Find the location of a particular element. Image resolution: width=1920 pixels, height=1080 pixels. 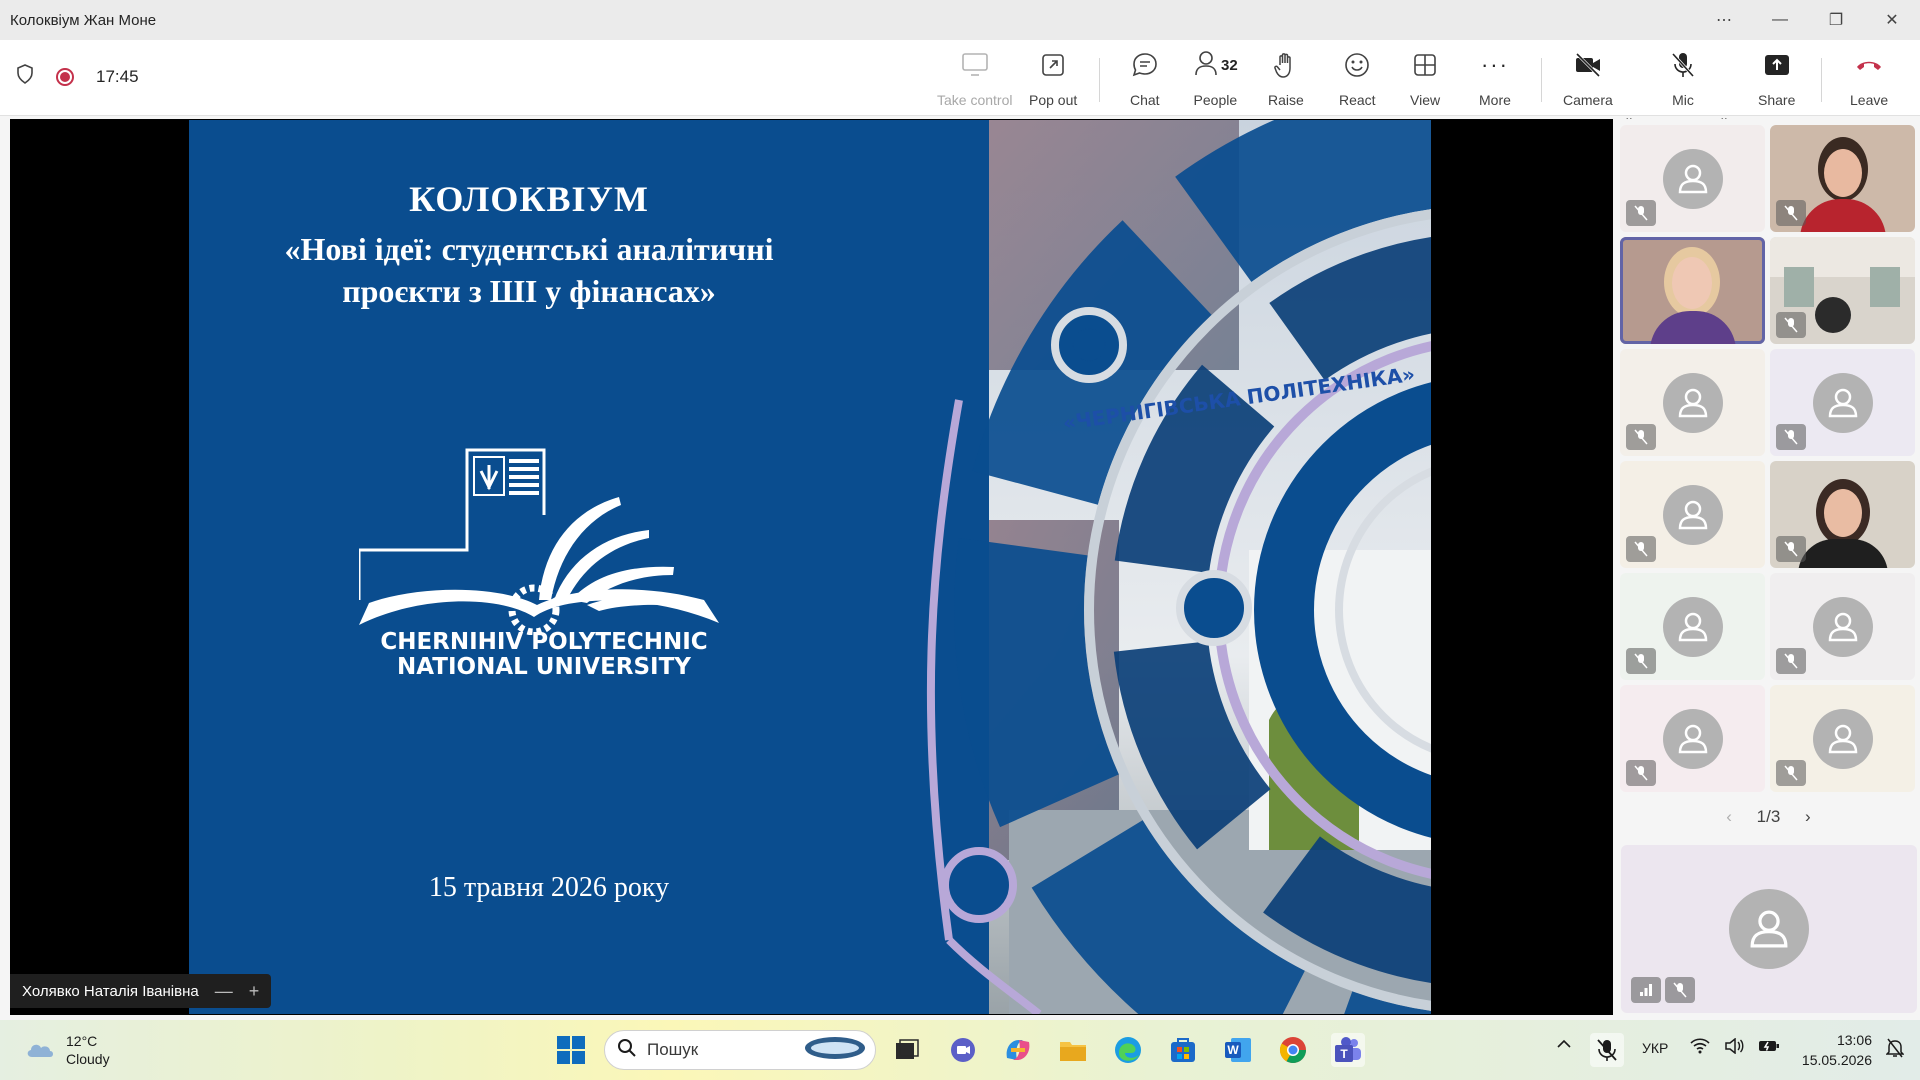

restore-icon: ❐ is located at coordinates (1836, 20).